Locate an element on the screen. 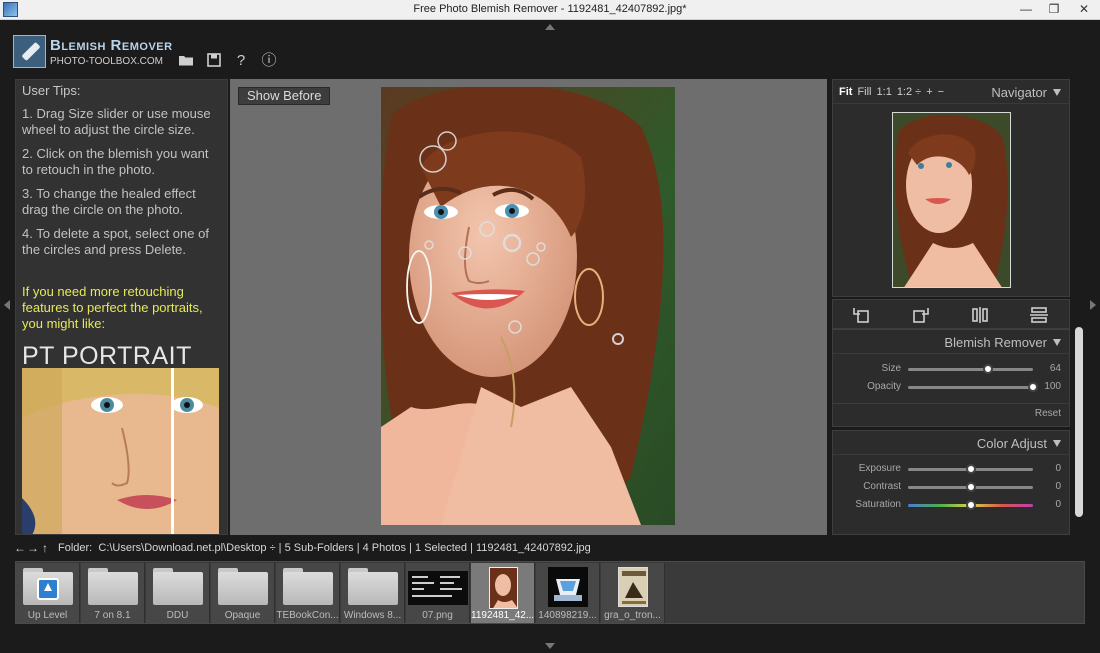  minimize-button: — is located at coordinates (1026, 9).